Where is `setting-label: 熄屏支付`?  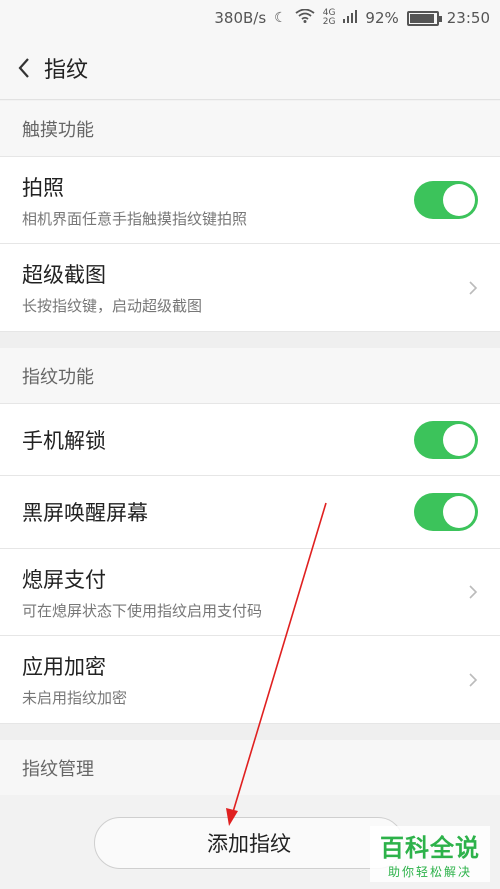
setting-label: 熄屏支付 is located at coordinates (64, 579).